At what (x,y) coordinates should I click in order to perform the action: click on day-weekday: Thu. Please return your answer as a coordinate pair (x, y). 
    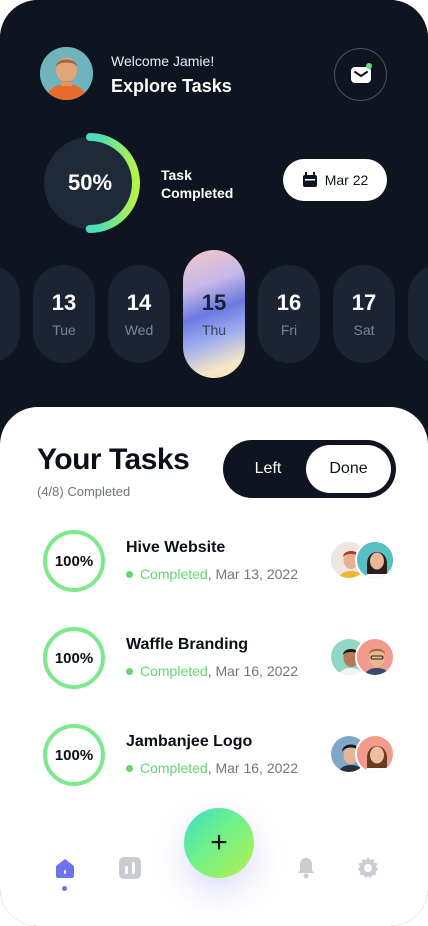
    Looking at the image, I should click on (214, 330).